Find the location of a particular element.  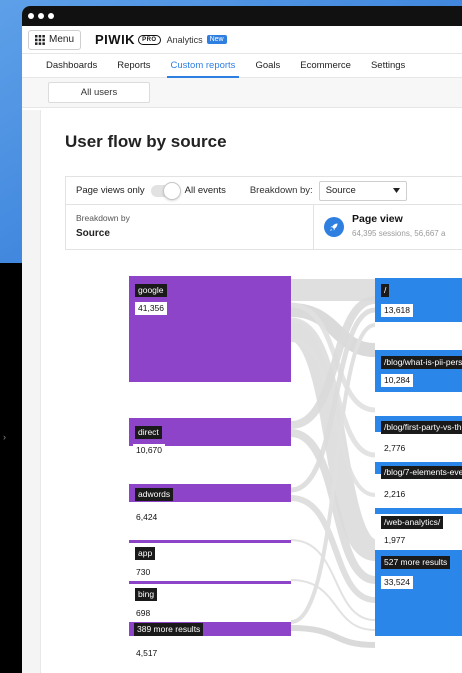

source-label: bing is located at coordinates (146, 594).